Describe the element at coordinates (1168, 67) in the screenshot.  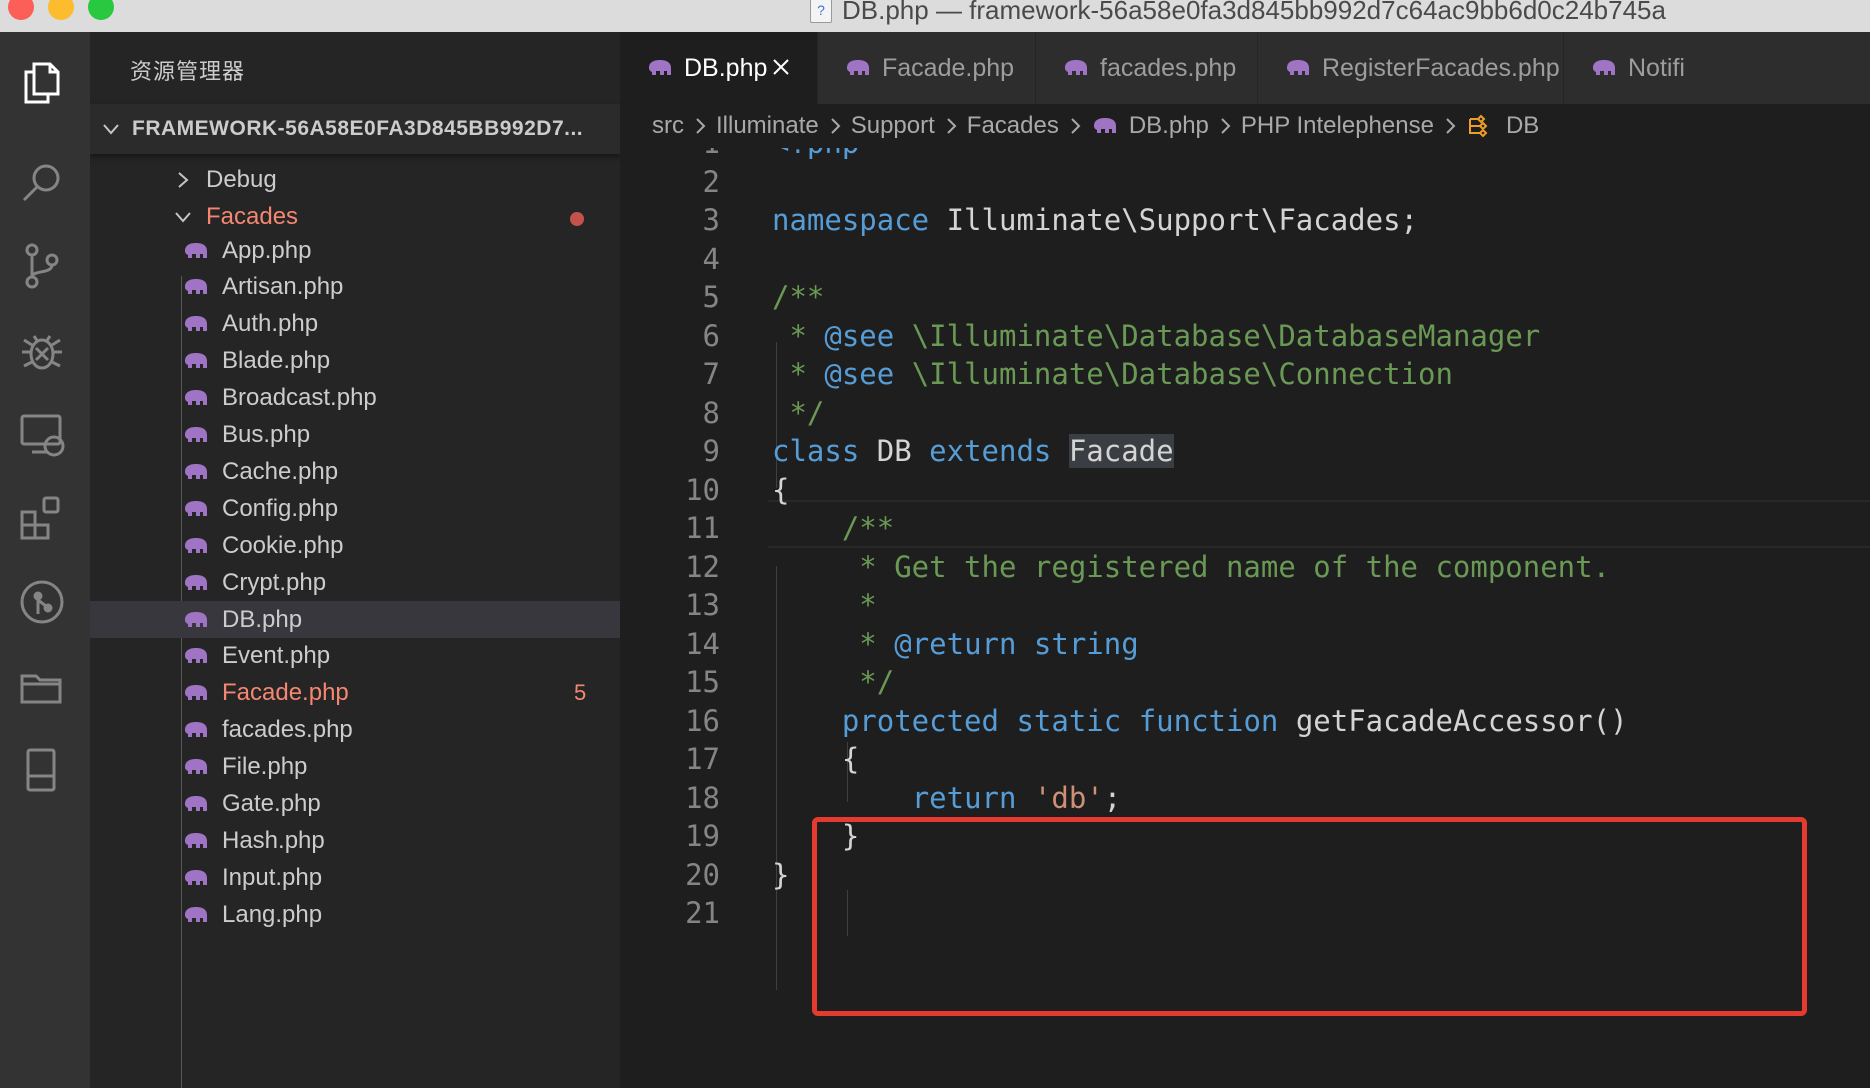
I see `tab-label: facades.php` at that location.